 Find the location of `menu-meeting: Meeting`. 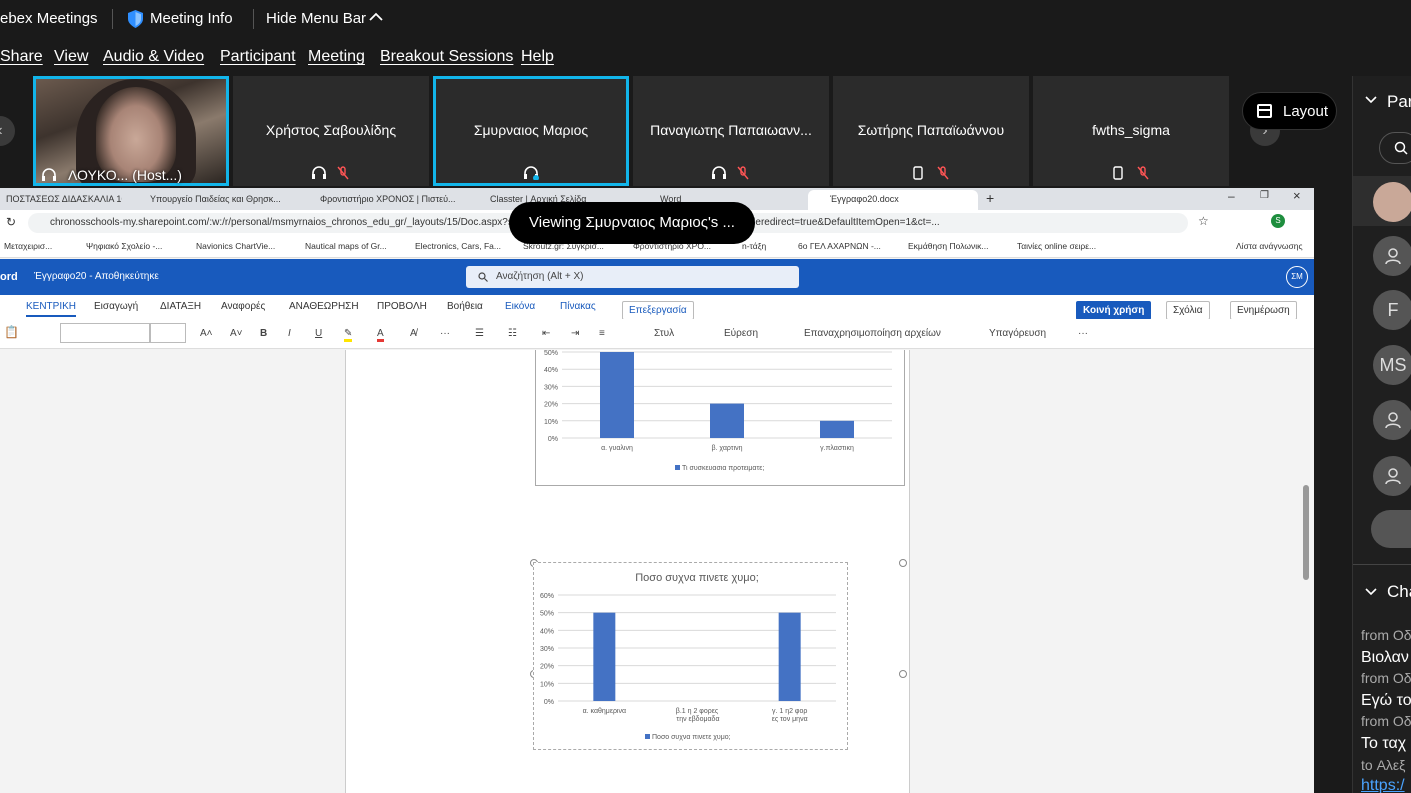

menu-meeting: Meeting is located at coordinates (336, 57).